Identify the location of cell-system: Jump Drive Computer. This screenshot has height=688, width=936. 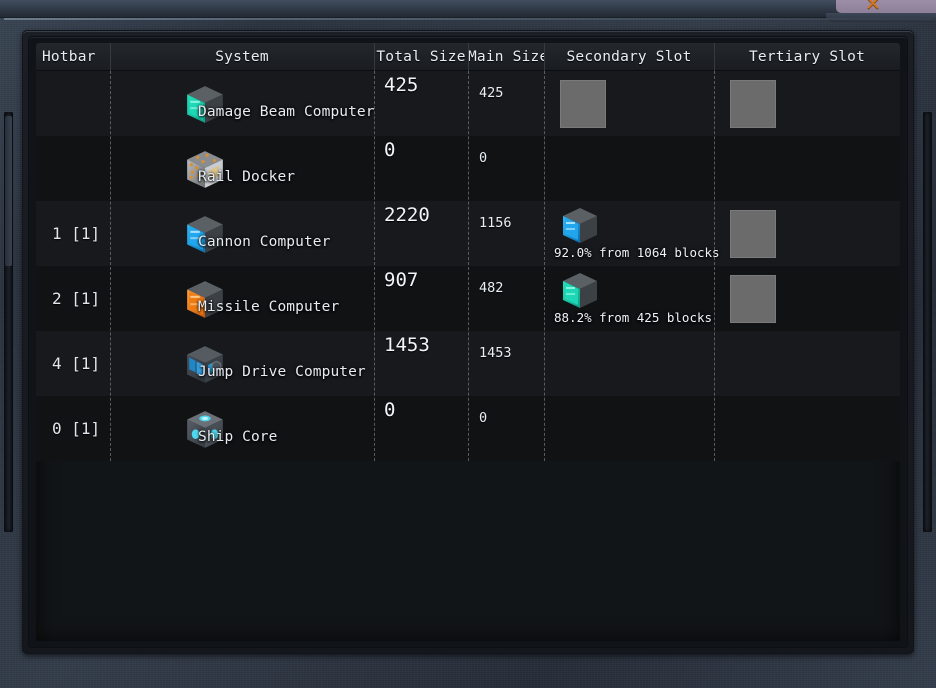
(242, 363).